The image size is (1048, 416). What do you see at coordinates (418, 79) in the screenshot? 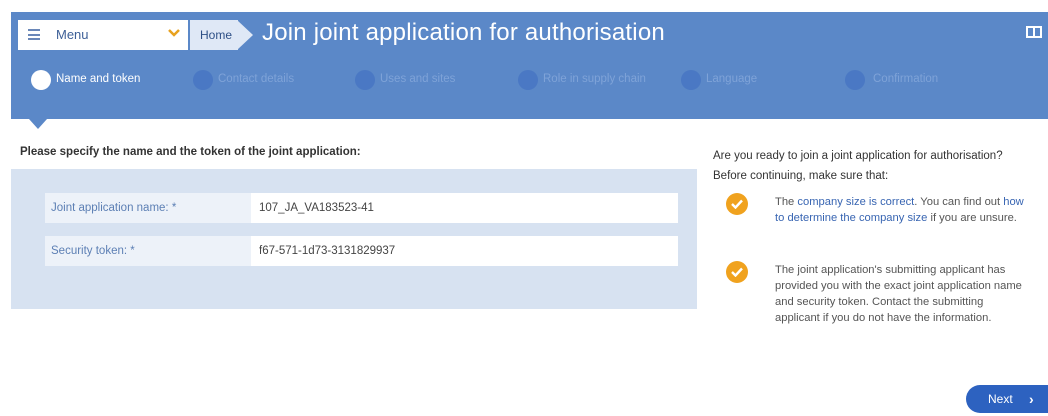
I see `step-label: Uses and sites` at bounding box center [418, 79].